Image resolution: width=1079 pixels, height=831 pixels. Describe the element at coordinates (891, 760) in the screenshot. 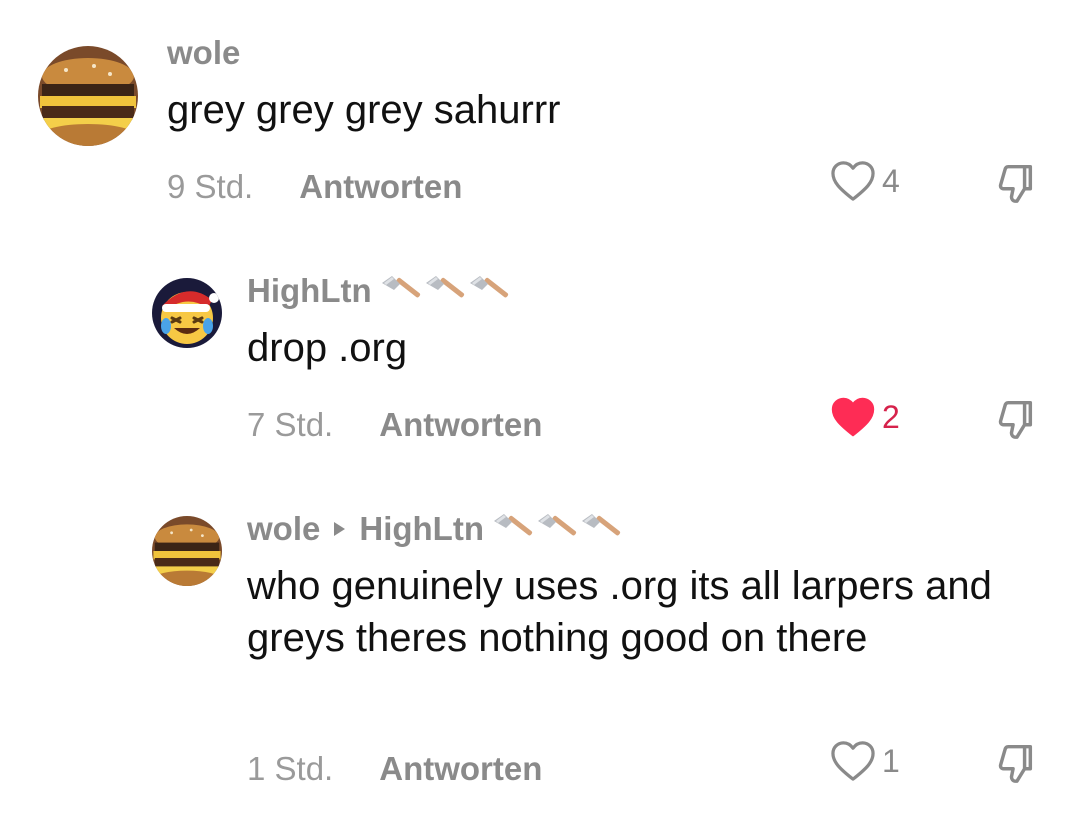

I see `like-count: 1` at that location.